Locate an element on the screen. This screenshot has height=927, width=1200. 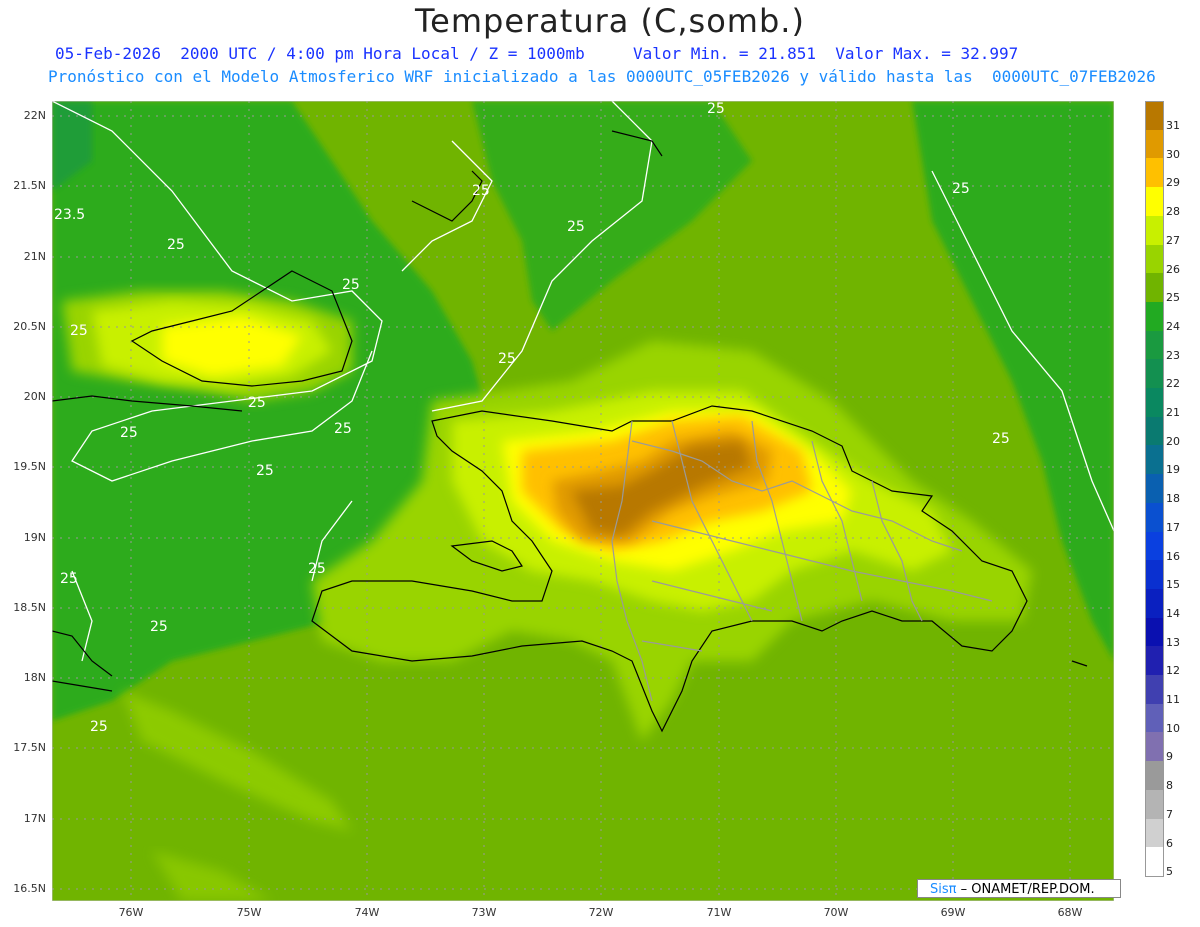
lat-label: 18N is located at coordinates (34, 677).